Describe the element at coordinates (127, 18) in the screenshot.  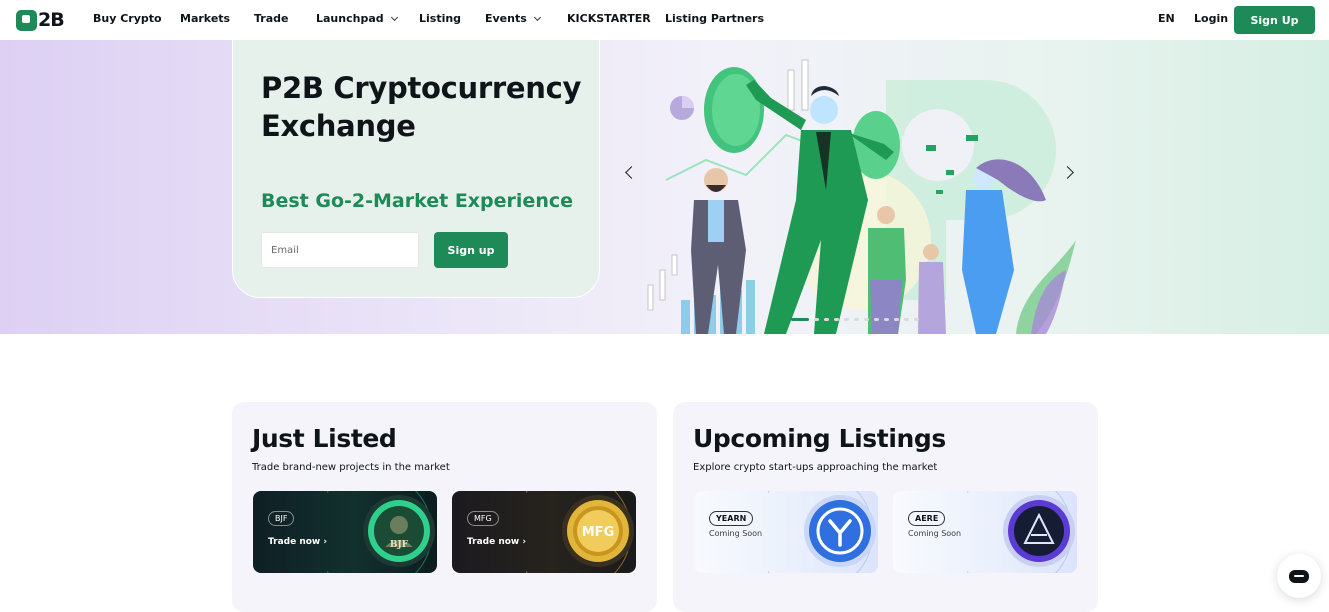
I see `nav-buy-crypto: Buy Crypto` at that location.